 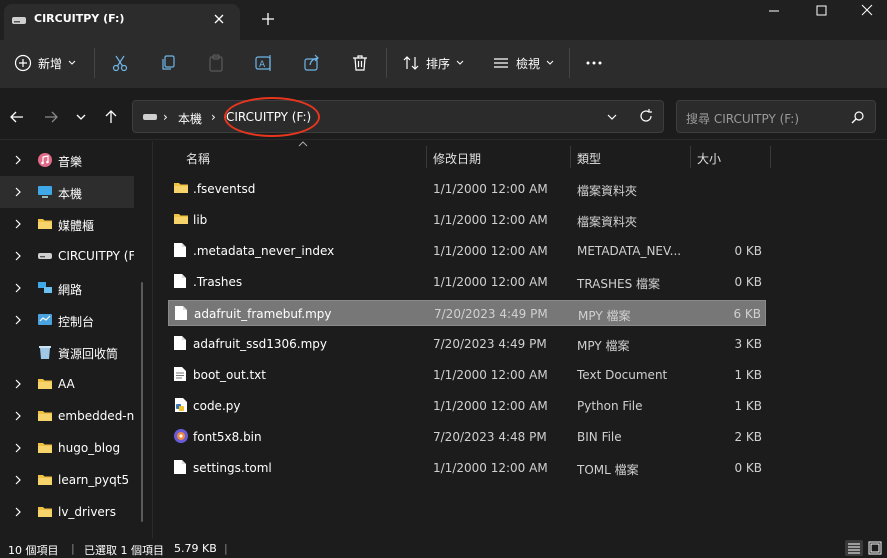 What do you see at coordinates (94, 480) in the screenshot?
I see `sidebar-item-label: learn_pyqt5` at bounding box center [94, 480].